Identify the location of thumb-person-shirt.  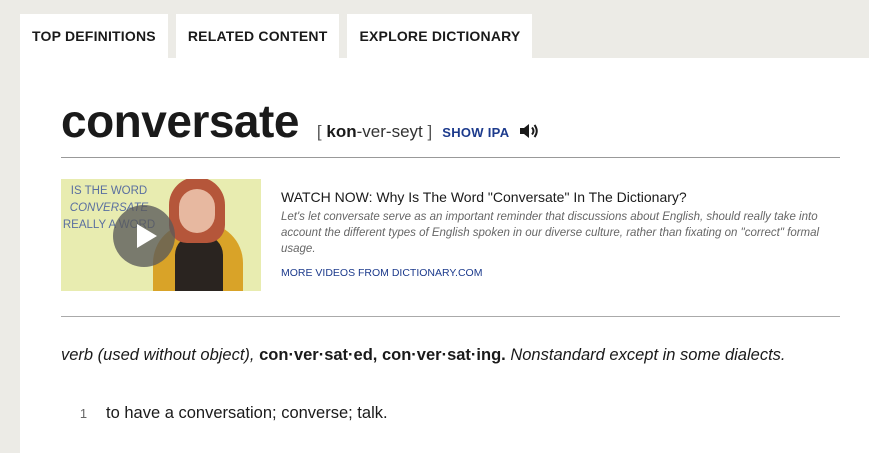
(199, 263).